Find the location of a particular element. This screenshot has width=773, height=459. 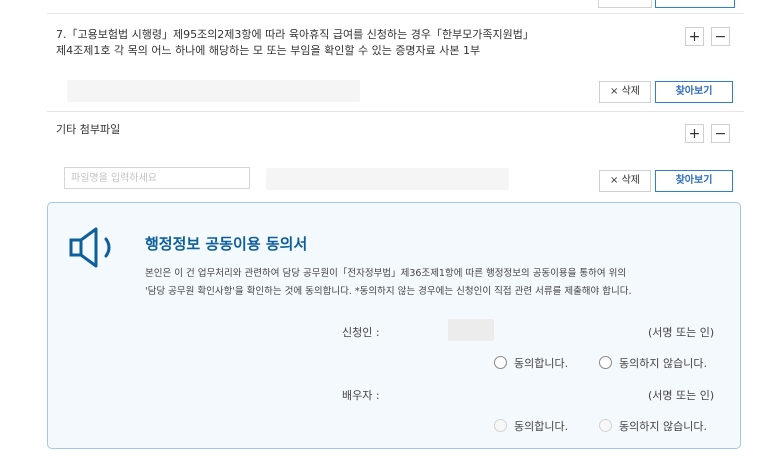

prev-find-button is located at coordinates (695, 4).